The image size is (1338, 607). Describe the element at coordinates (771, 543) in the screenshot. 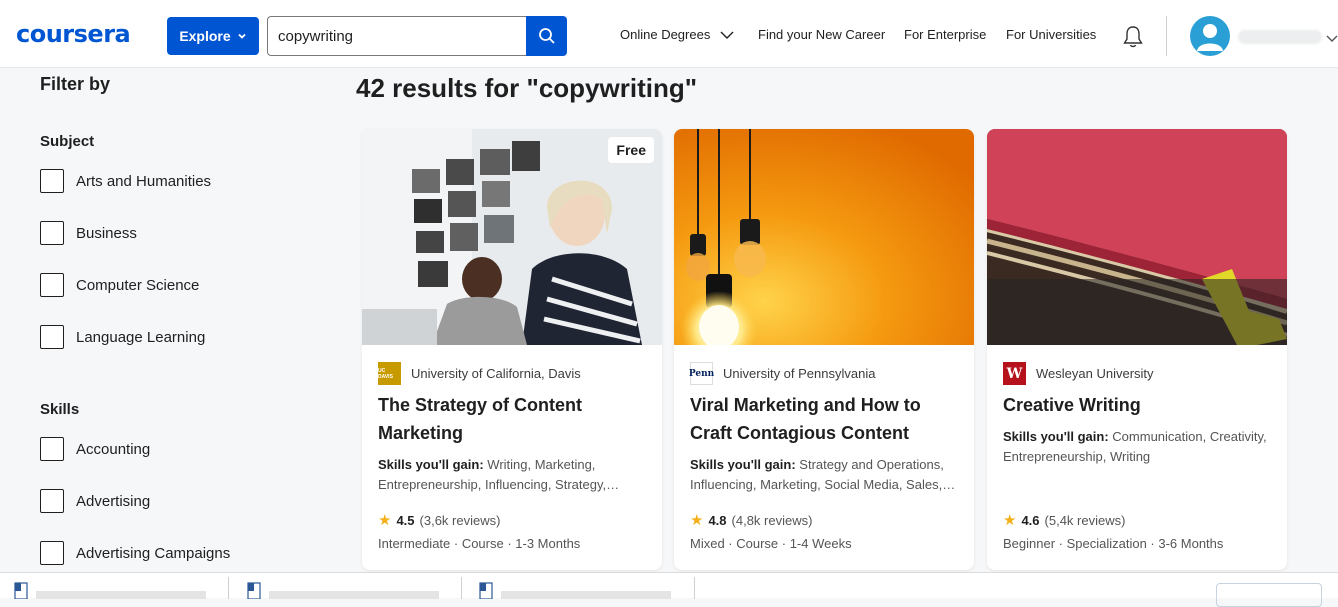

I see `course-meta: Mixed · Course · 1-4 Weeks` at that location.